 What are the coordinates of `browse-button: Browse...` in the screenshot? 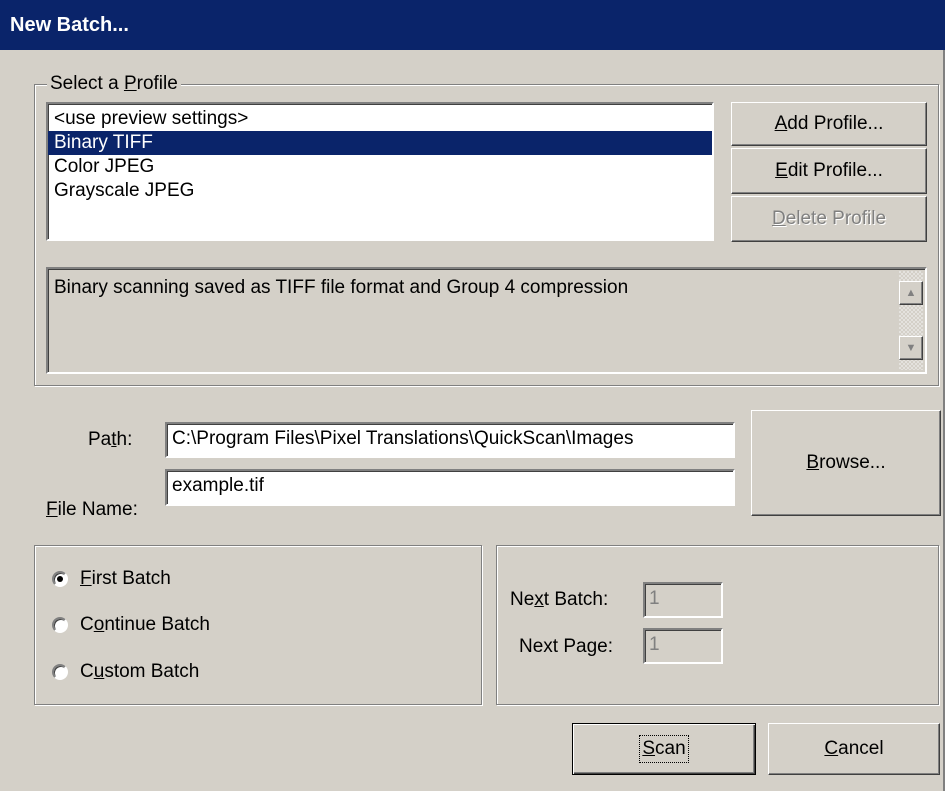 It's located at (846, 463).